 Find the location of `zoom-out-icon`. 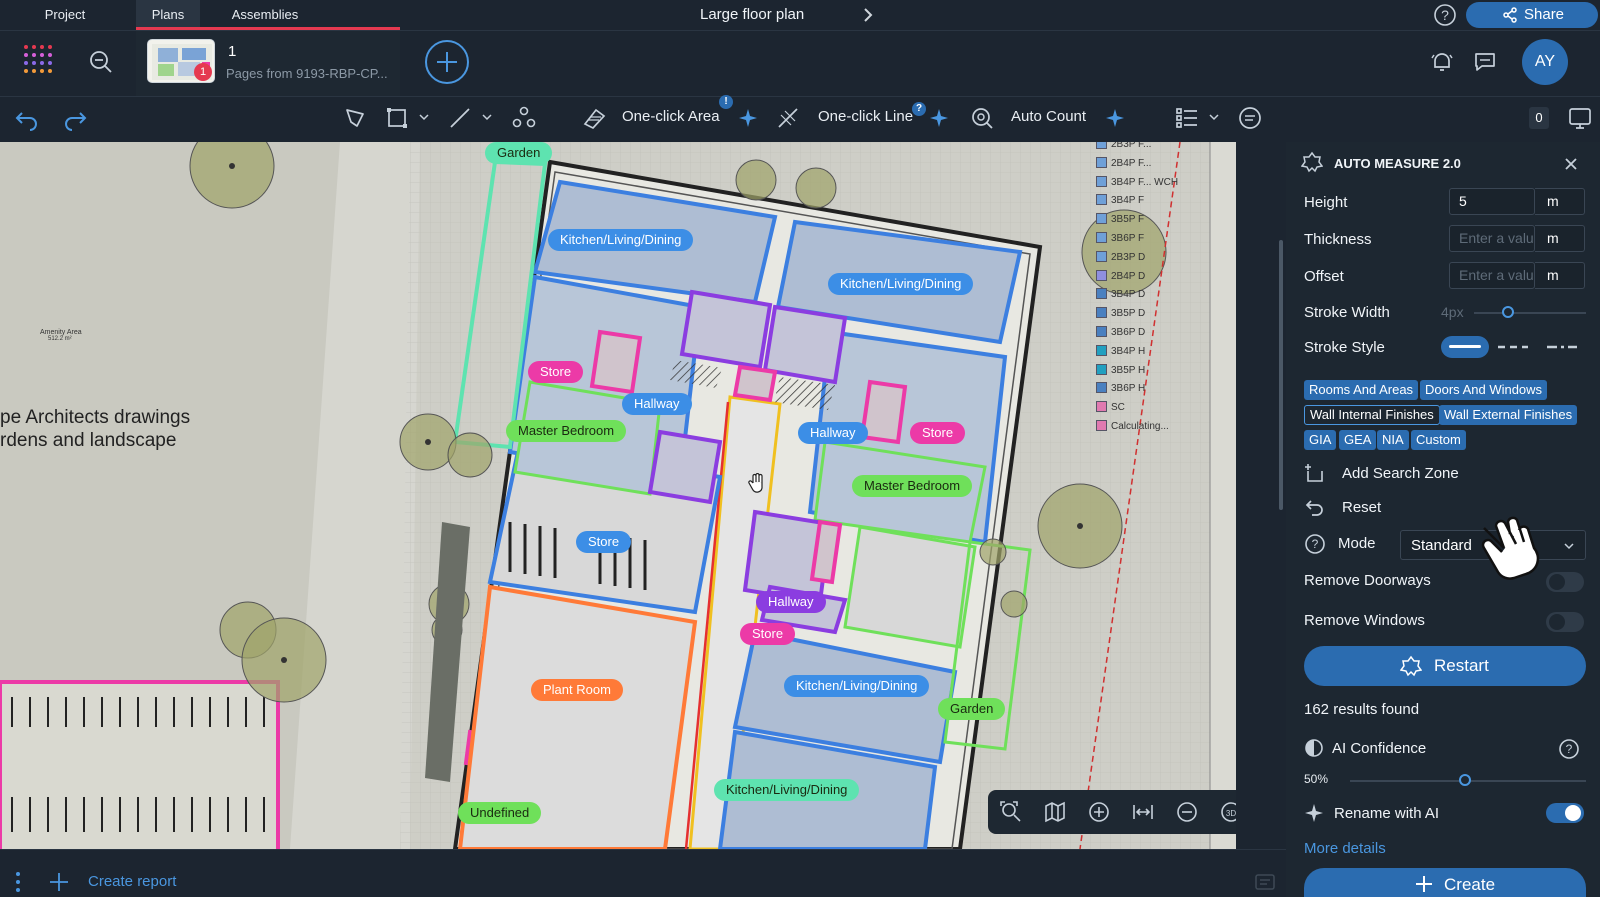

zoom-out-icon is located at coordinates (1187, 812).